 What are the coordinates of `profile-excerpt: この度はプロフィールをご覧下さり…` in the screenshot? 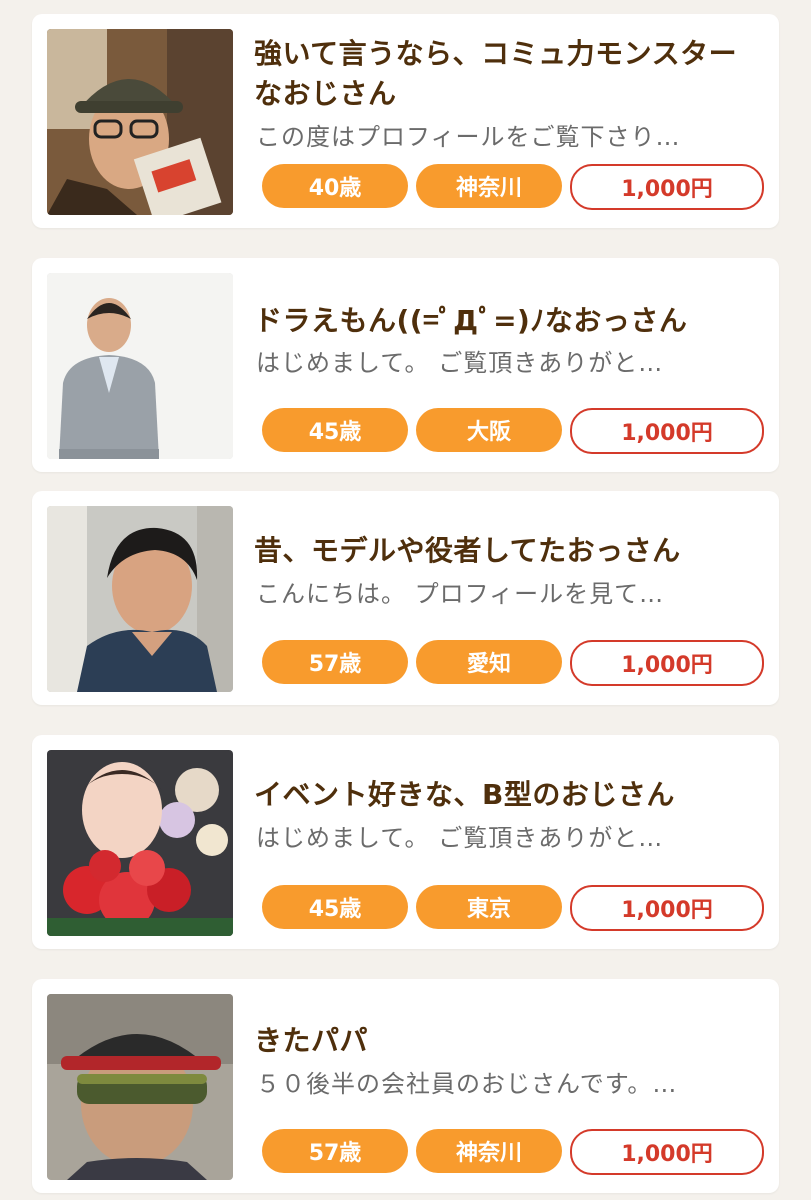 It's located at (468, 137).